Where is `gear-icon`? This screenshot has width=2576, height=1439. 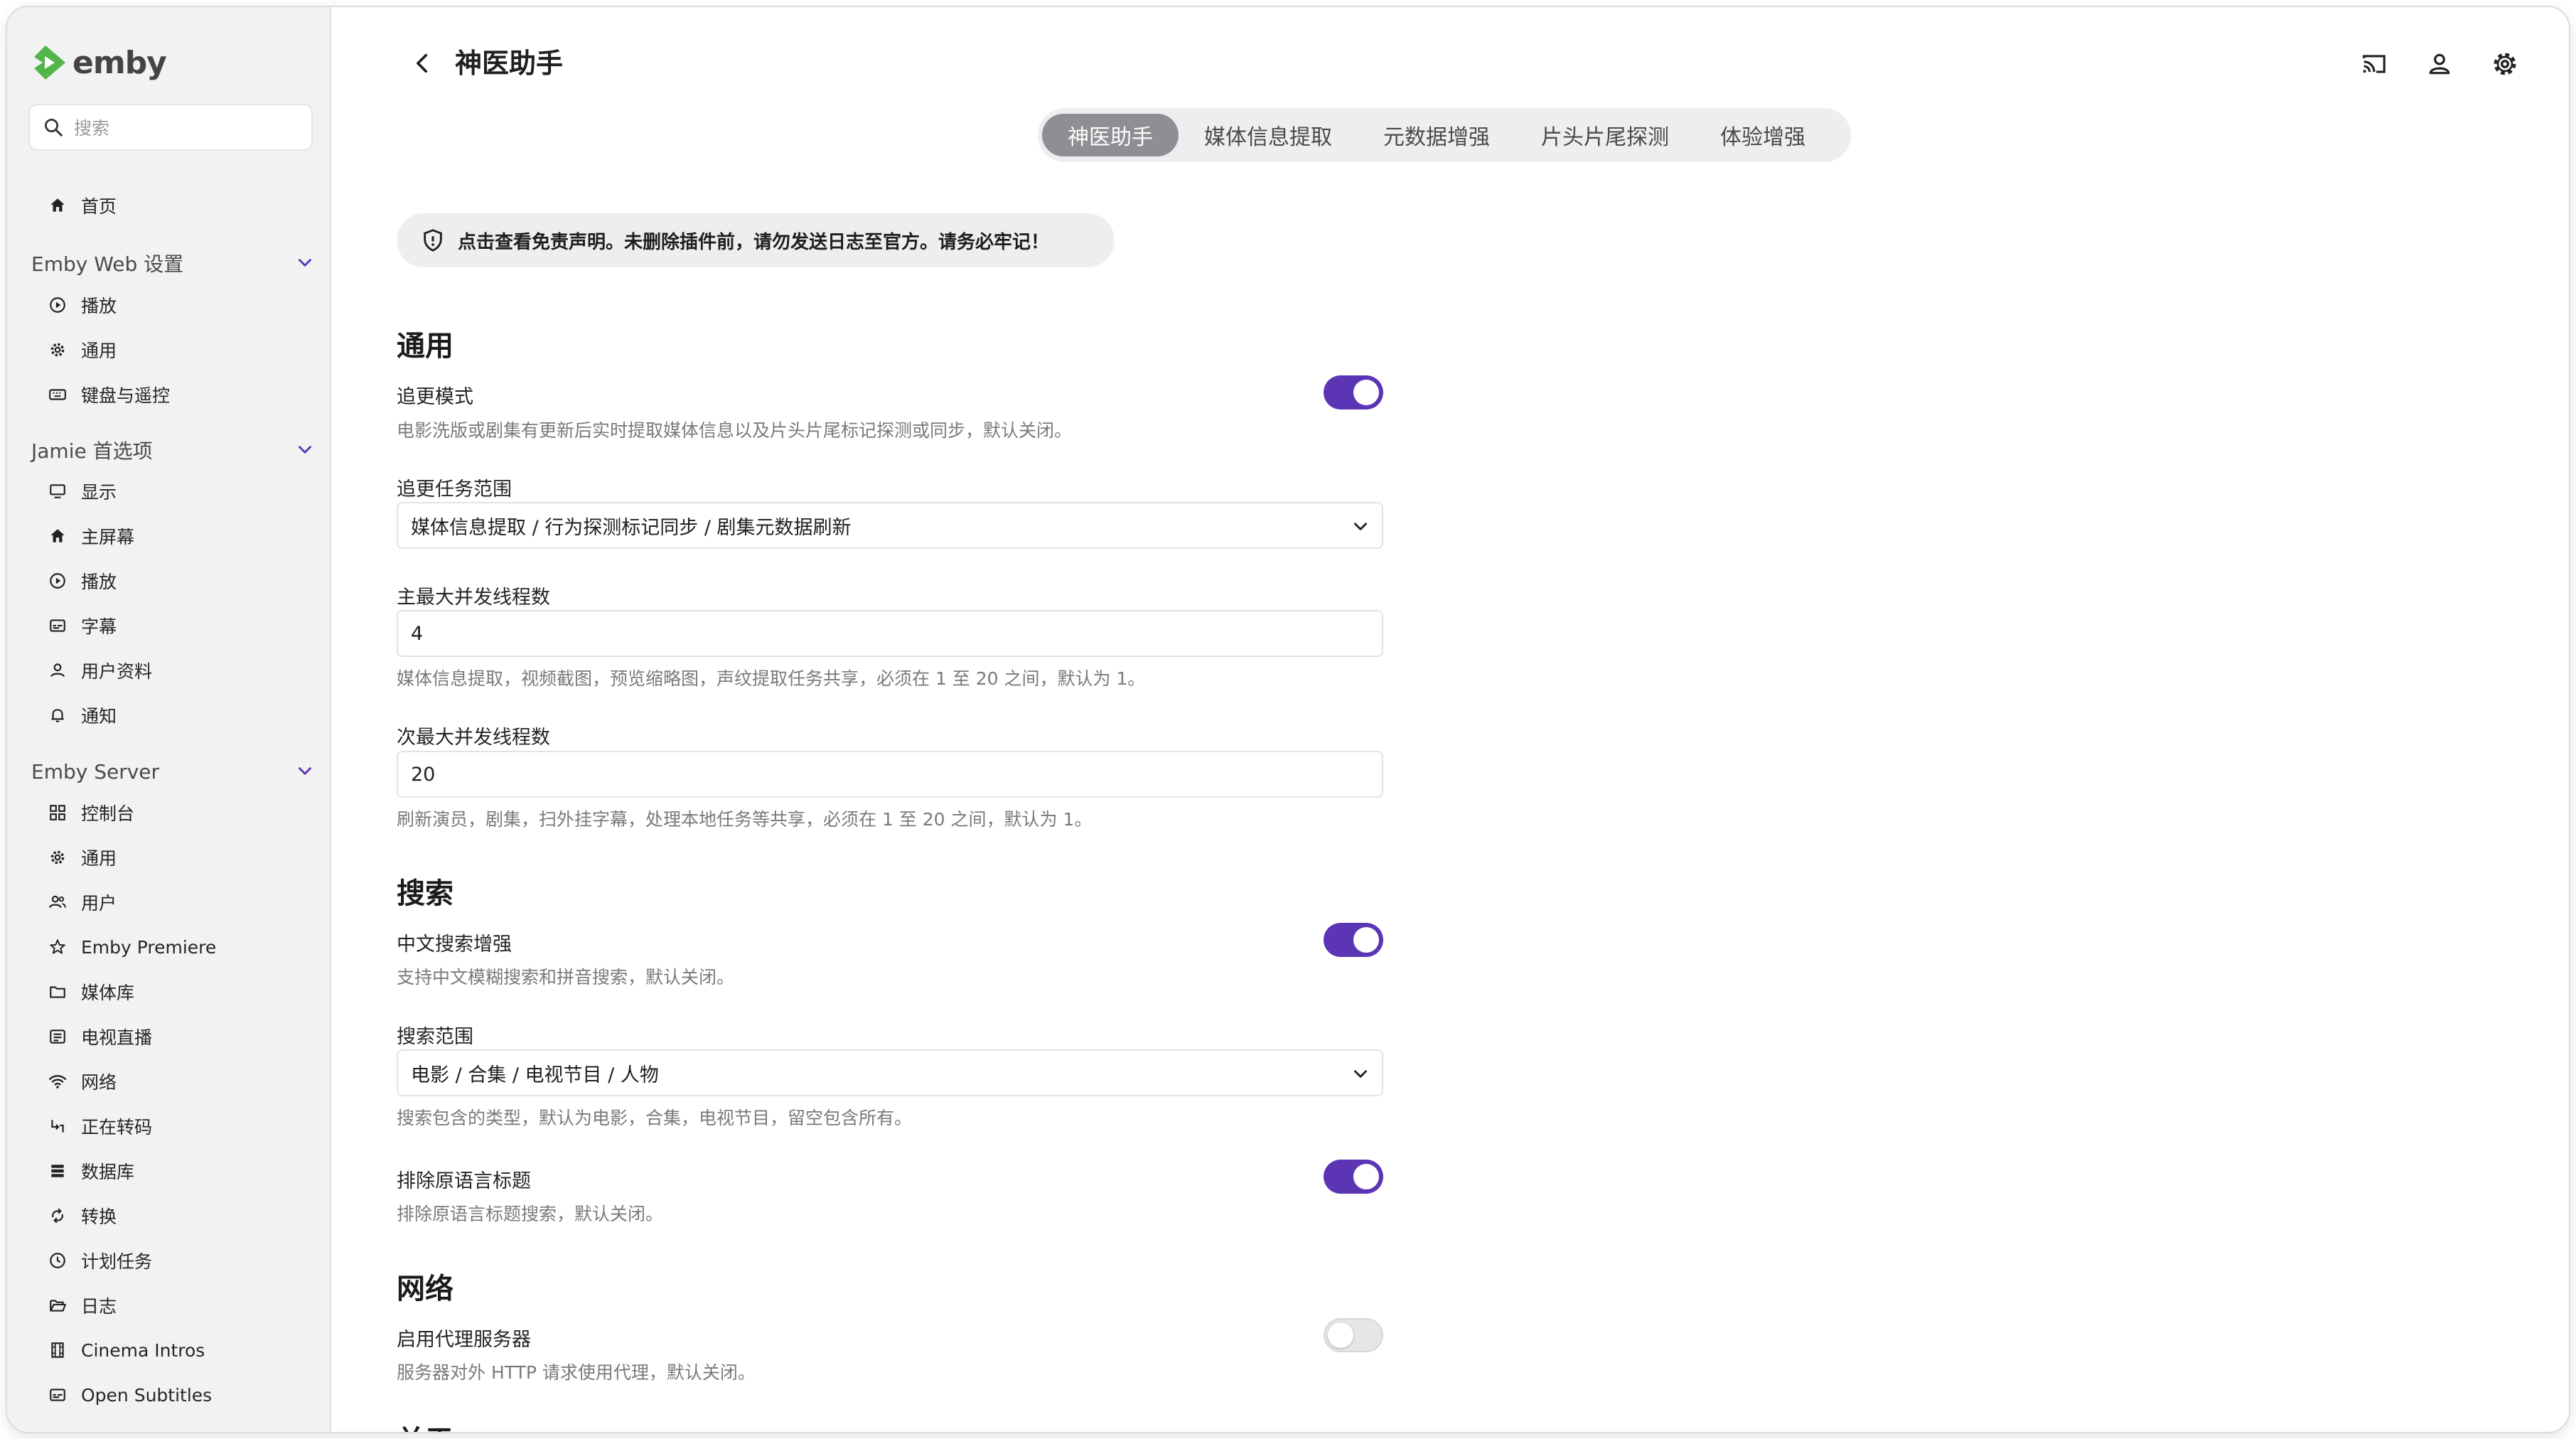
gear-icon is located at coordinates (57, 349).